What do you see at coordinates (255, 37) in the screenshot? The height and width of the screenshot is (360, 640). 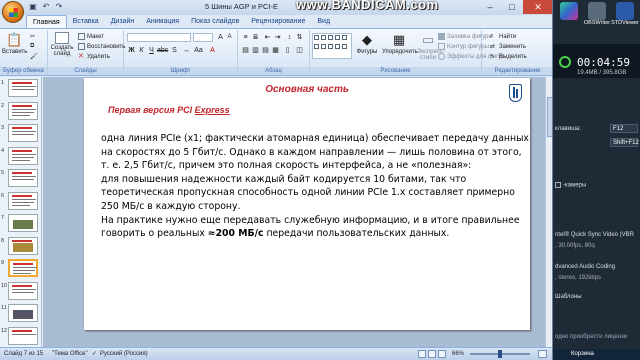 I see `numbering-icon: ≣` at bounding box center [255, 37].